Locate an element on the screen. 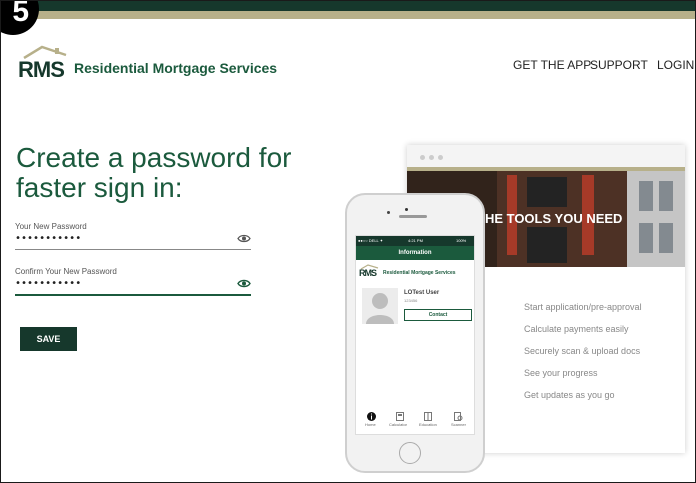 This screenshot has height=483, width=696. confirm-password-value: ••••••••••• is located at coordinates (48, 283).